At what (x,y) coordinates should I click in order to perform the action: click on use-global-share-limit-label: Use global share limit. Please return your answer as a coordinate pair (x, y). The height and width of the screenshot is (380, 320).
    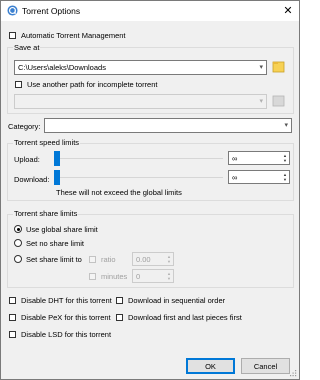
    Looking at the image, I should click on (62, 229).